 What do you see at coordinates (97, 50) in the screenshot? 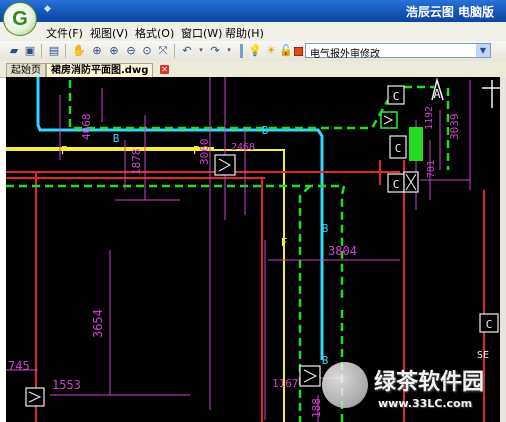
I see `zoom-window-icon: ⊕` at bounding box center [97, 50].